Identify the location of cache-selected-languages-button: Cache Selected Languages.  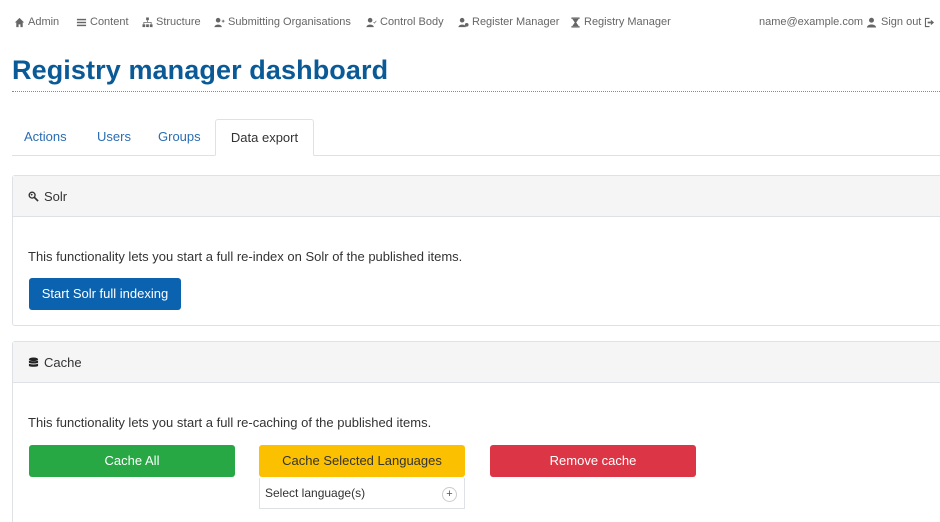
(362, 461).